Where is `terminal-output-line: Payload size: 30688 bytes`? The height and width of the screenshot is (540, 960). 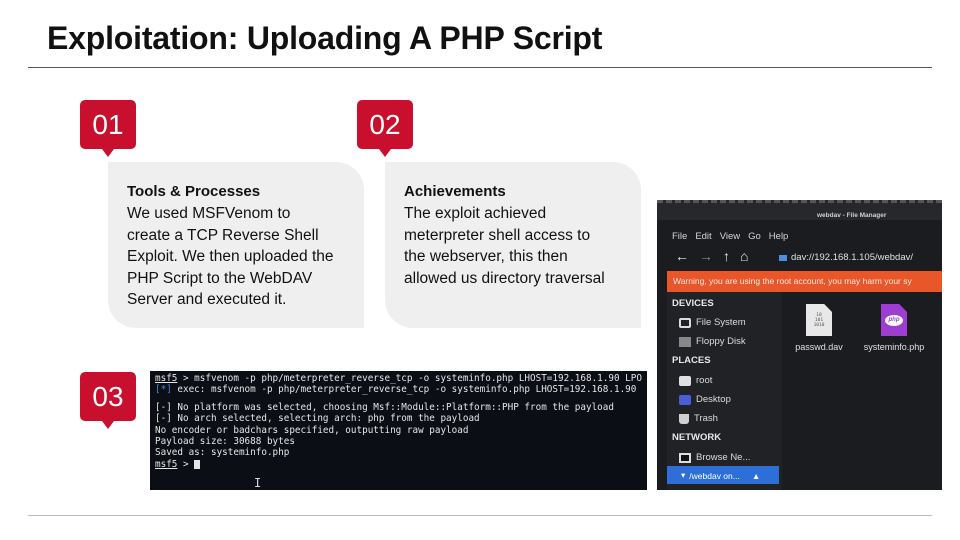 terminal-output-line: Payload size: 30688 bytes is located at coordinates (225, 441).